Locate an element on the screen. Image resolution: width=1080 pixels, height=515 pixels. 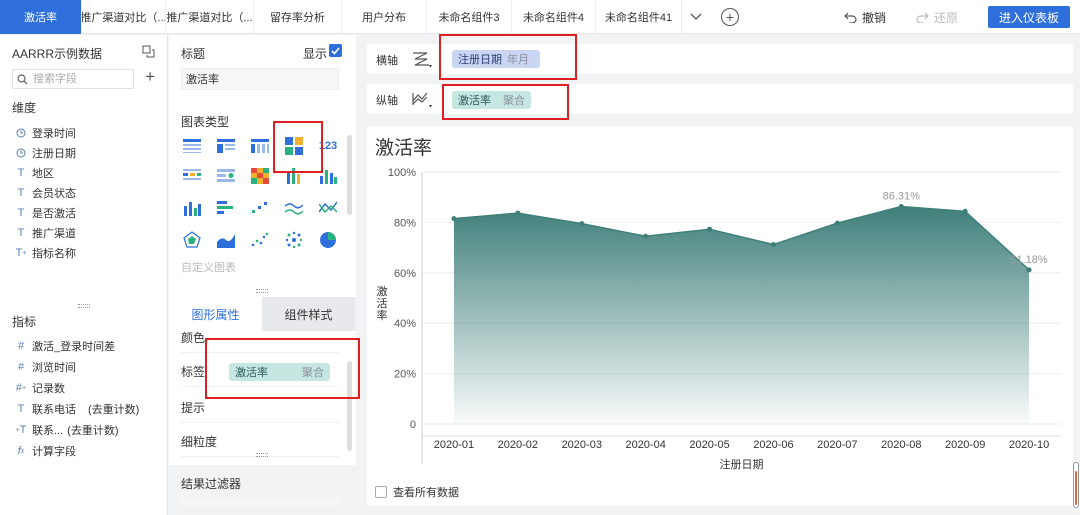
x-tick-label: 2020-09 is located at coordinates (965, 445).